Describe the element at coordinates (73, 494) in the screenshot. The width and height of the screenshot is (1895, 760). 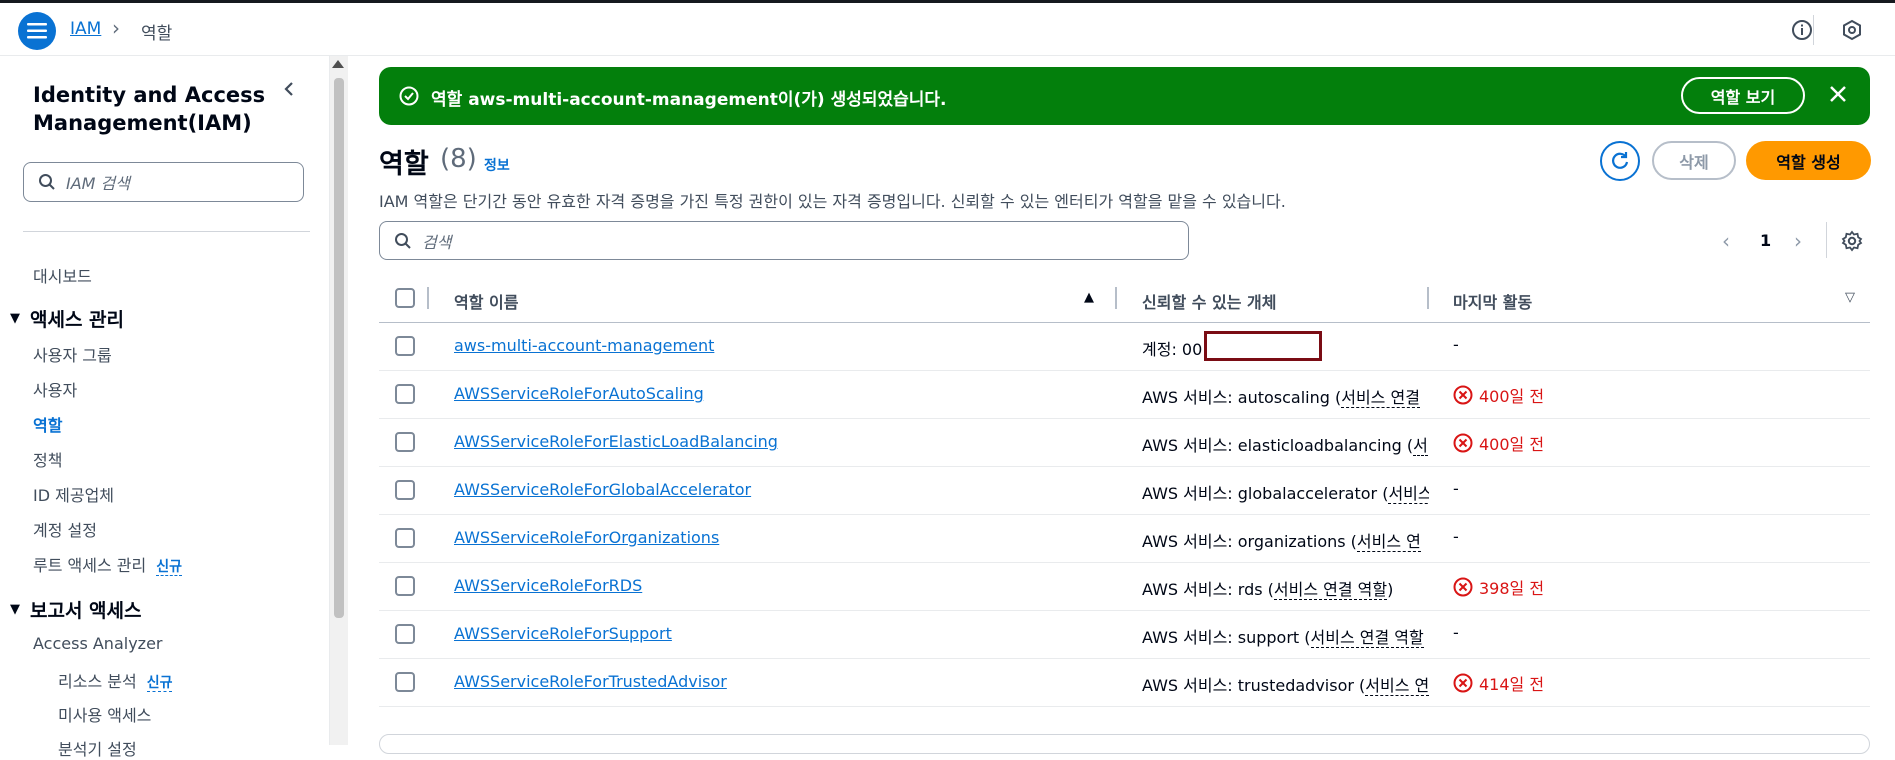
I see `nav-identity-providers: ID 제공업체` at that location.